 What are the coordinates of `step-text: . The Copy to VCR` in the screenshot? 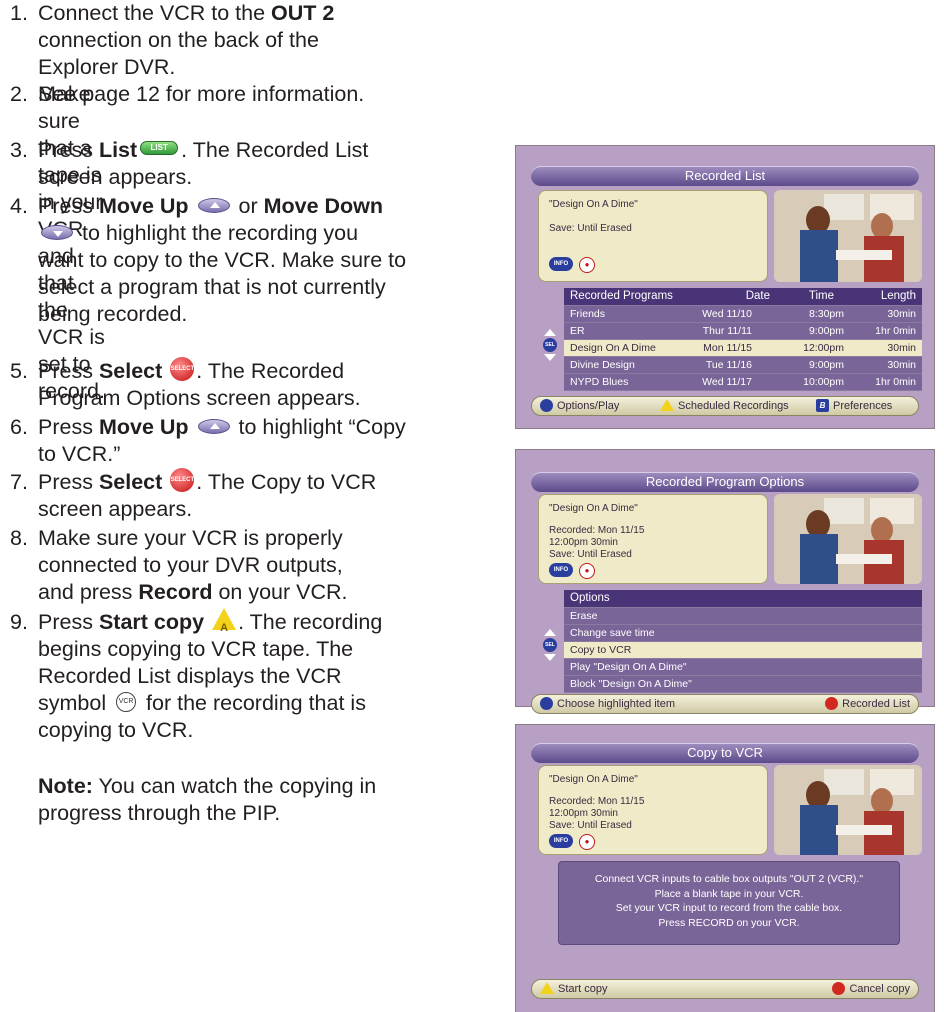 It's located at (286, 482).